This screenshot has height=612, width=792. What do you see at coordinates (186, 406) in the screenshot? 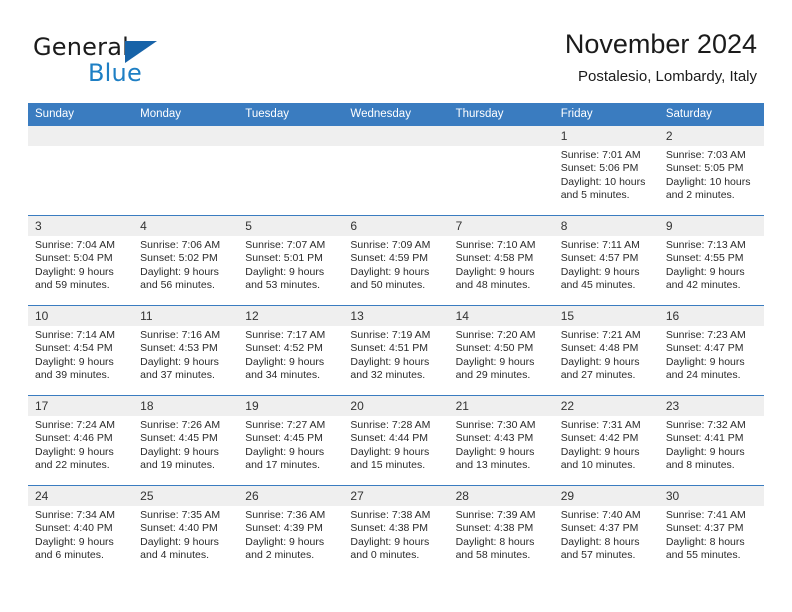
I see `day-number: 18` at bounding box center [186, 406].